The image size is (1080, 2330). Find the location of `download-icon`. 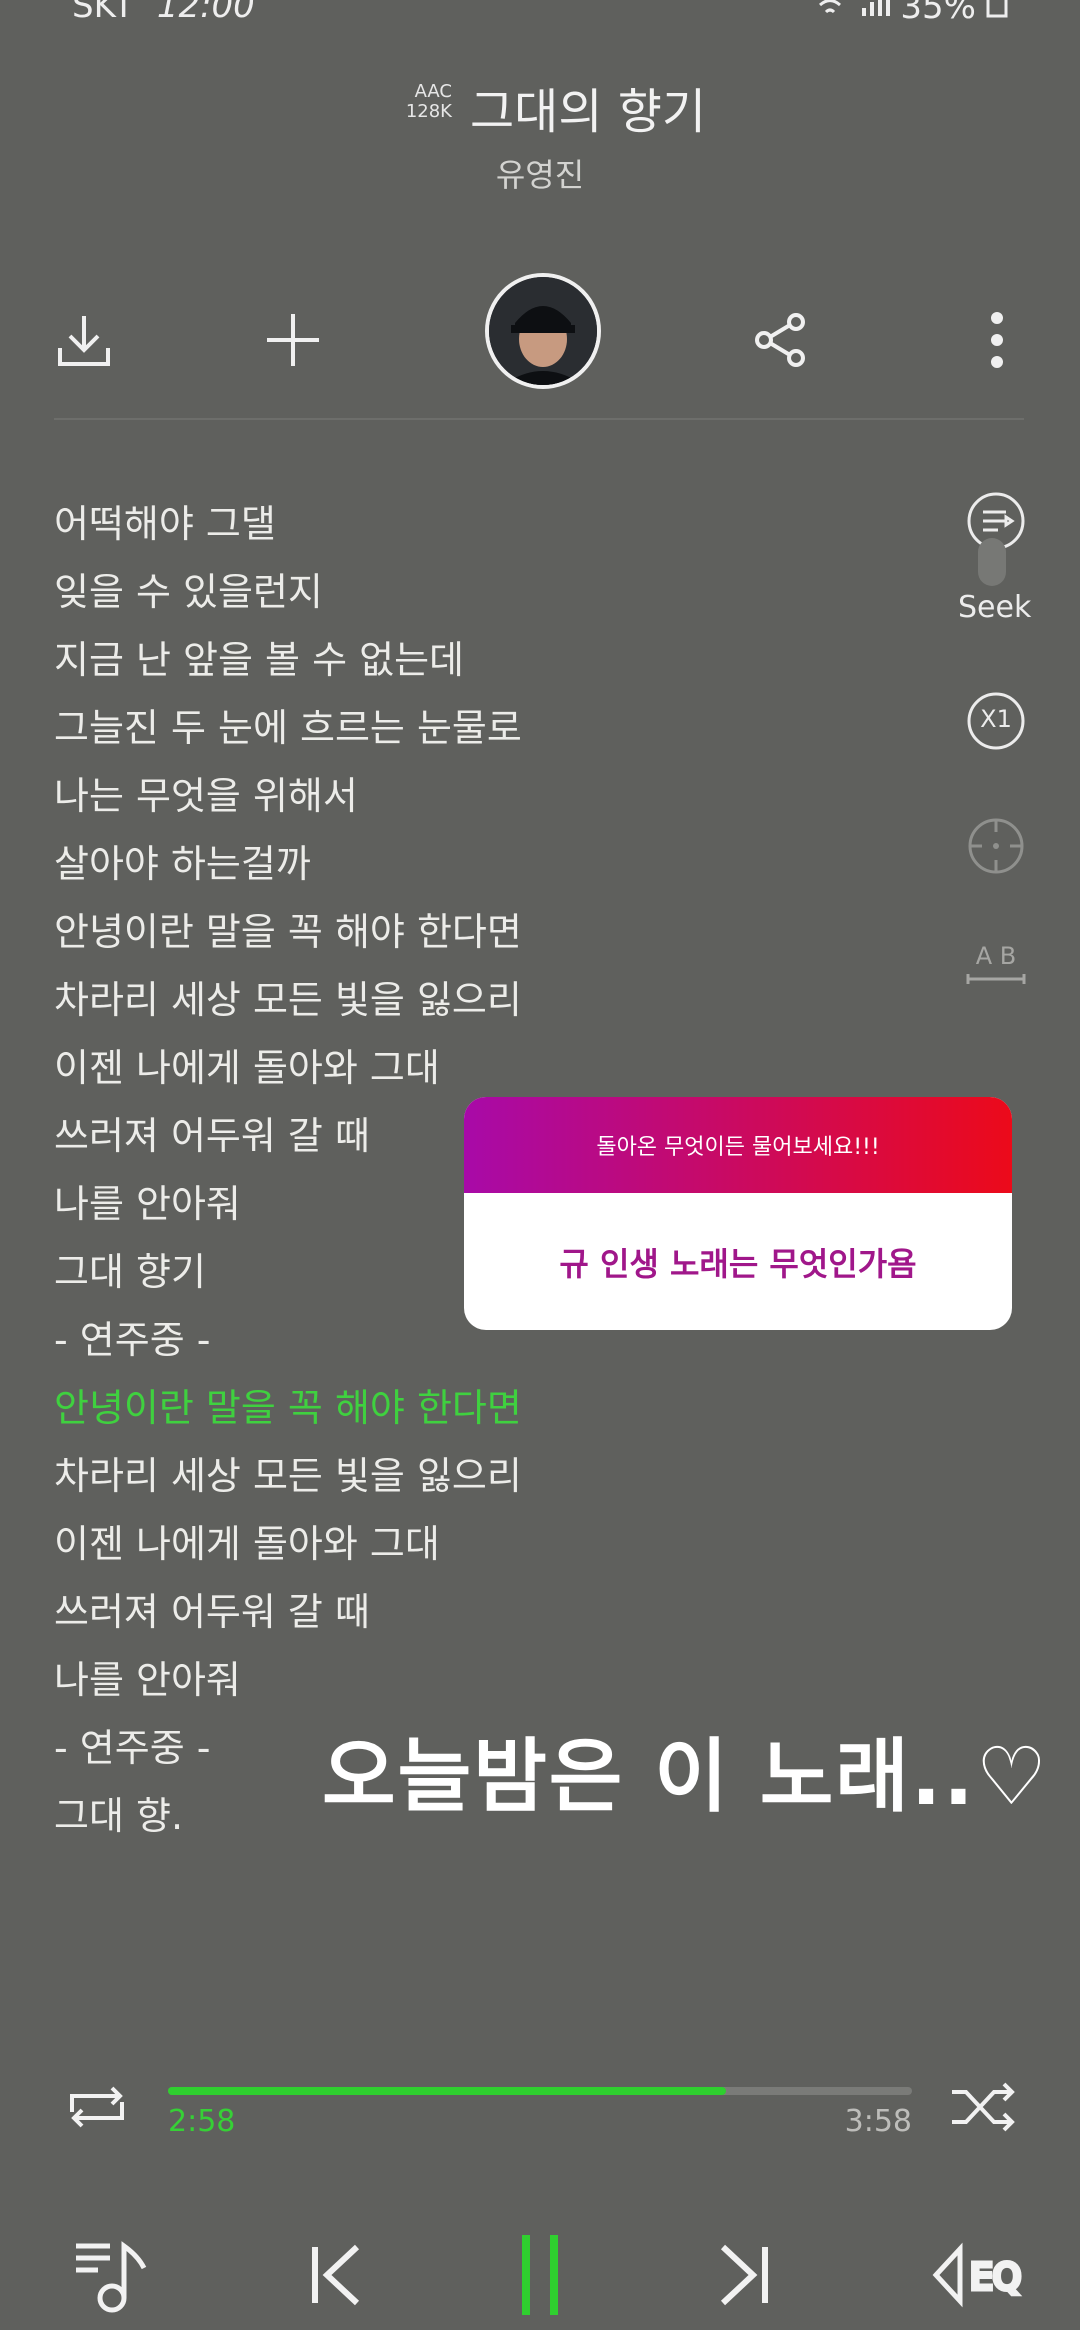

download-icon is located at coordinates (84, 341).